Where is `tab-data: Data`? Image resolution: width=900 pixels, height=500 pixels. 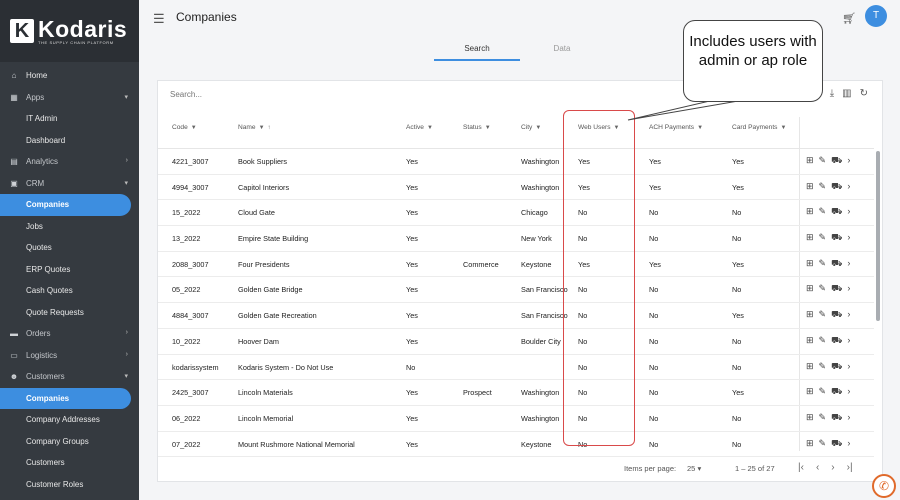
tab-data: Data is located at coordinates (562, 48).